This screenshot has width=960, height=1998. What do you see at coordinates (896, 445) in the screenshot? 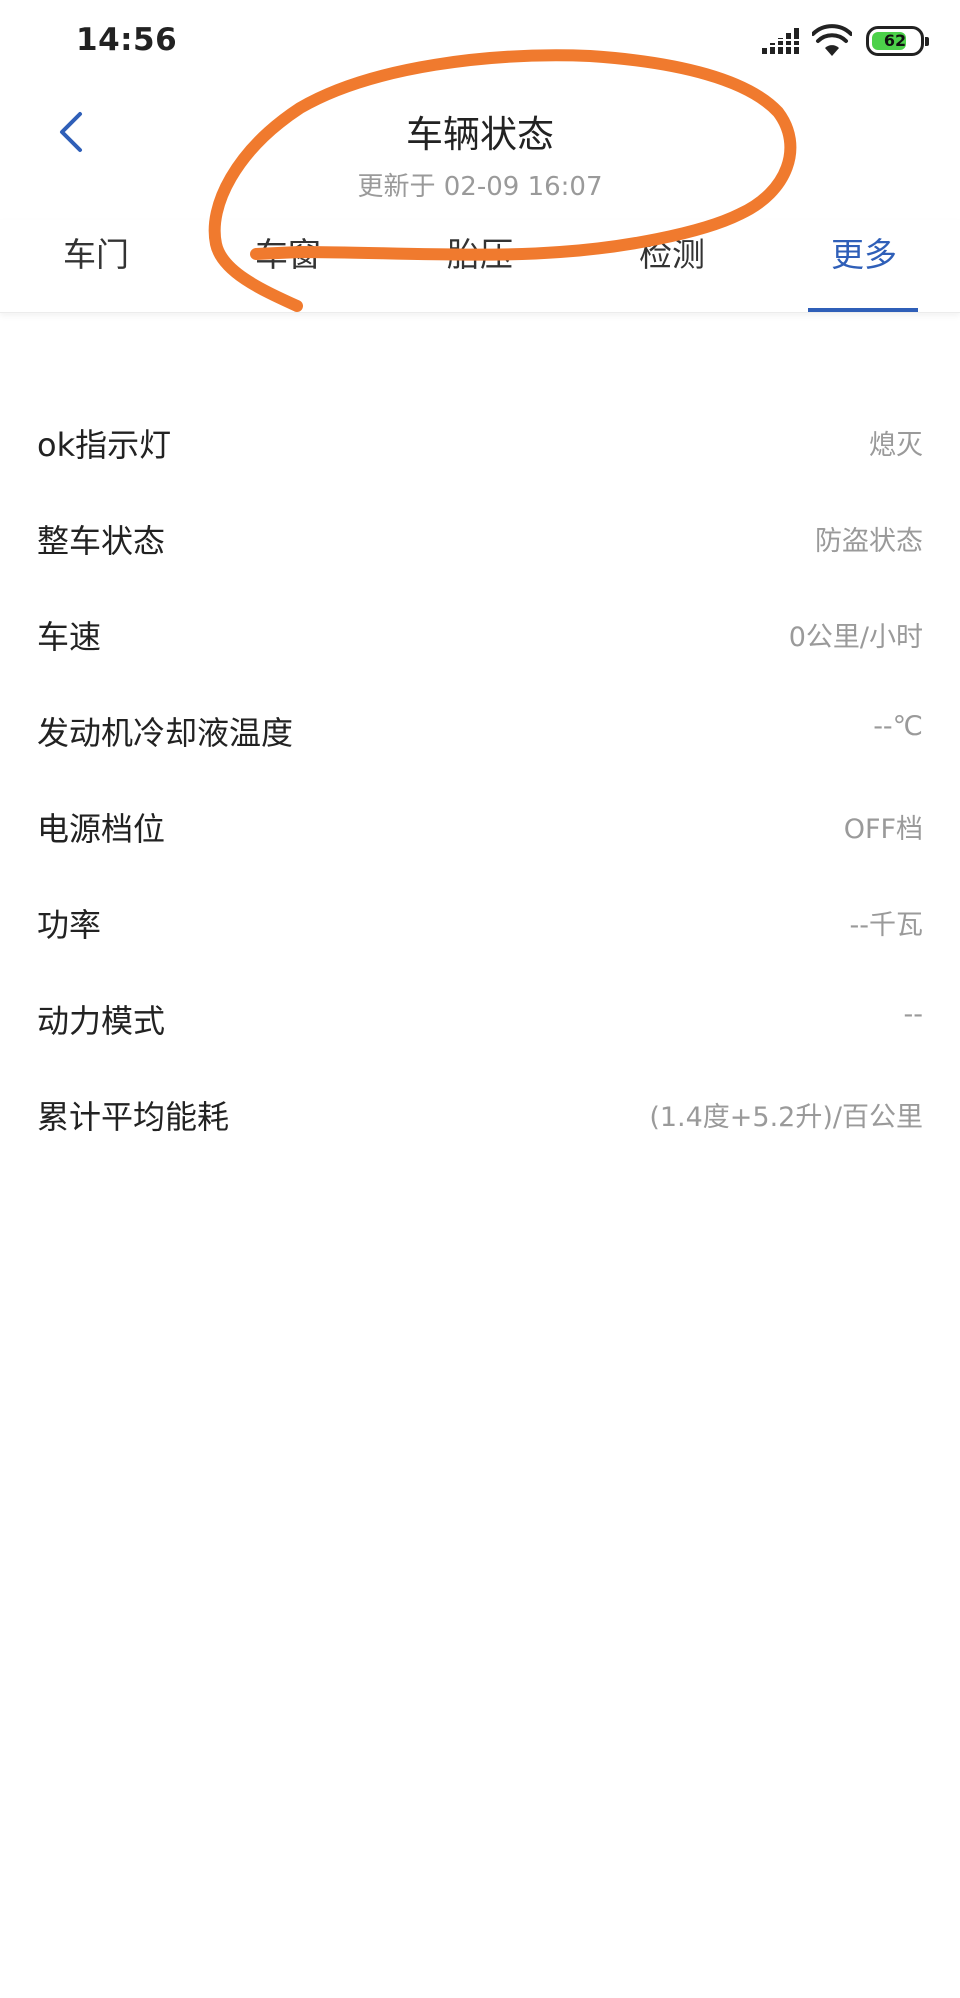
I see `item-value: 熄灭` at bounding box center [896, 445].